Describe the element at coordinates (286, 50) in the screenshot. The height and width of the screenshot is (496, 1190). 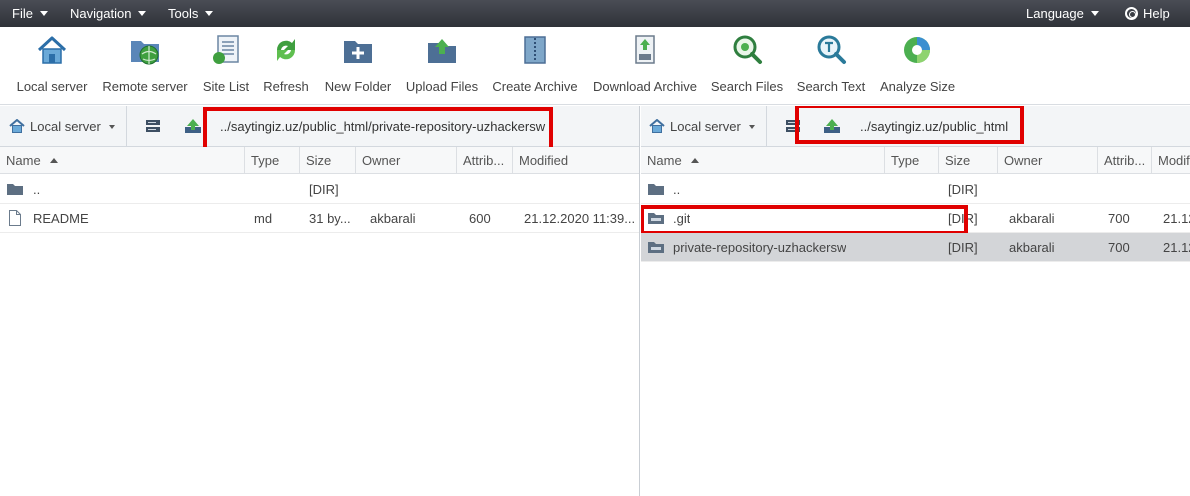
I see `refresh-icon` at that location.